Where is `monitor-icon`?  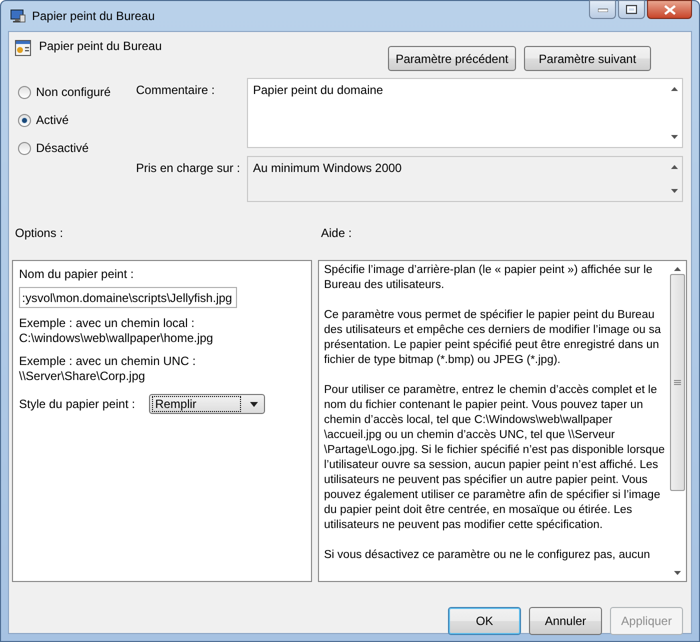
monitor-icon is located at coordinates (18, 16).